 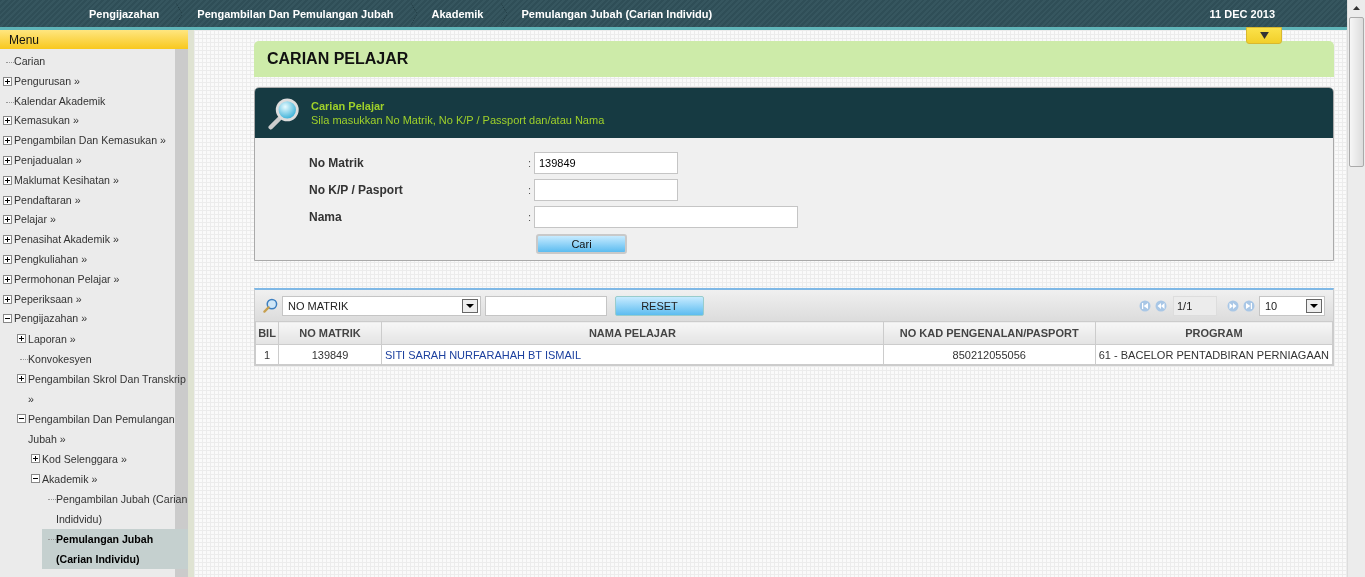 What do you see at coordinates (457, 13) in the screenshot?
I see `breadcrumb-link: Akademik` at bounding box center [457, 13].